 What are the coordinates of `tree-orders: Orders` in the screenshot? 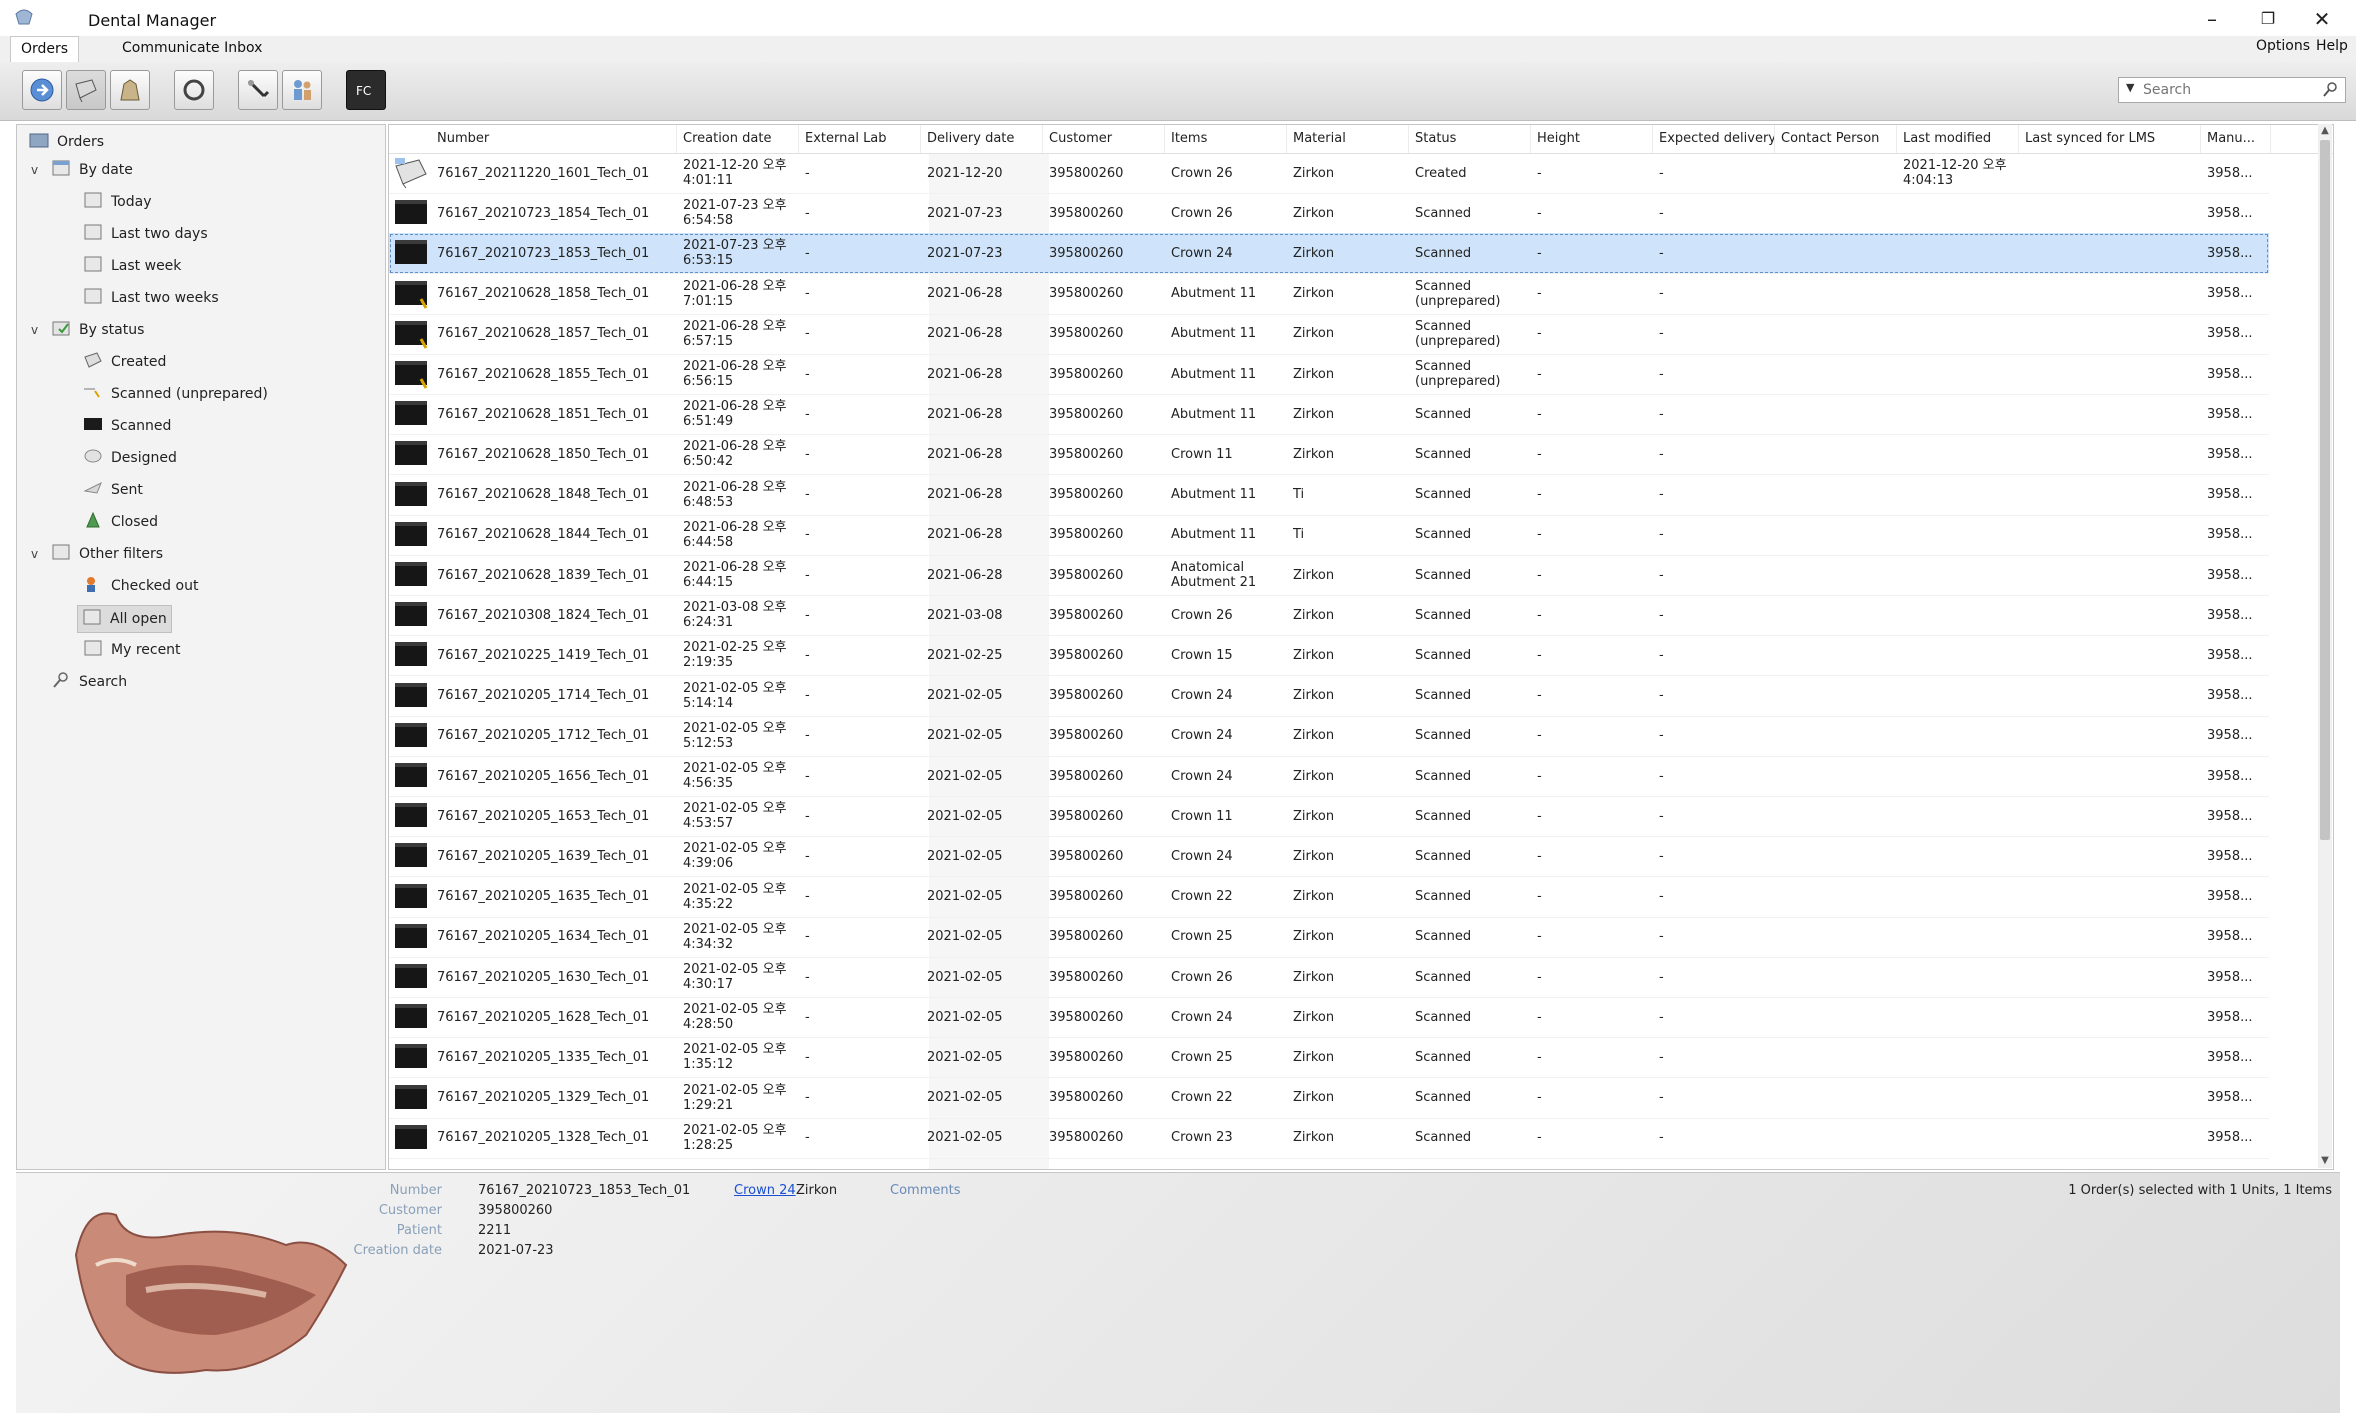 It's located at (66, 142).